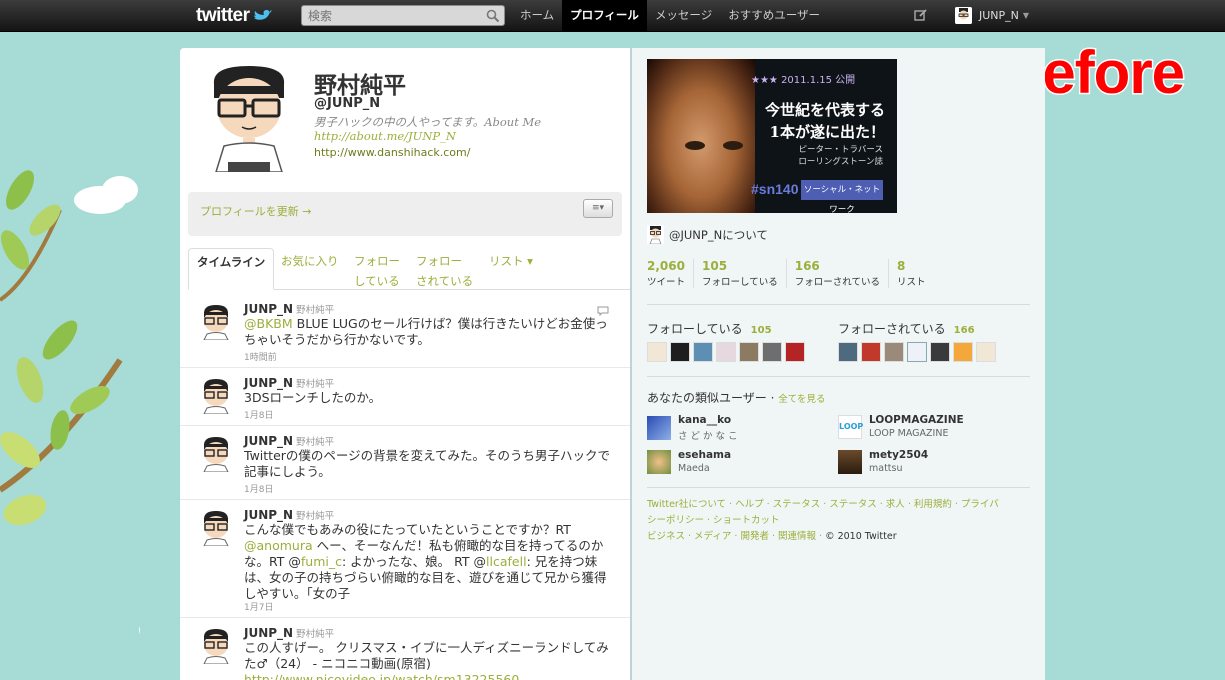 This screenshot has height=680, width=1225. I want to click on promo-button: ソーシャル・ネットワーク, so click(842, 196).